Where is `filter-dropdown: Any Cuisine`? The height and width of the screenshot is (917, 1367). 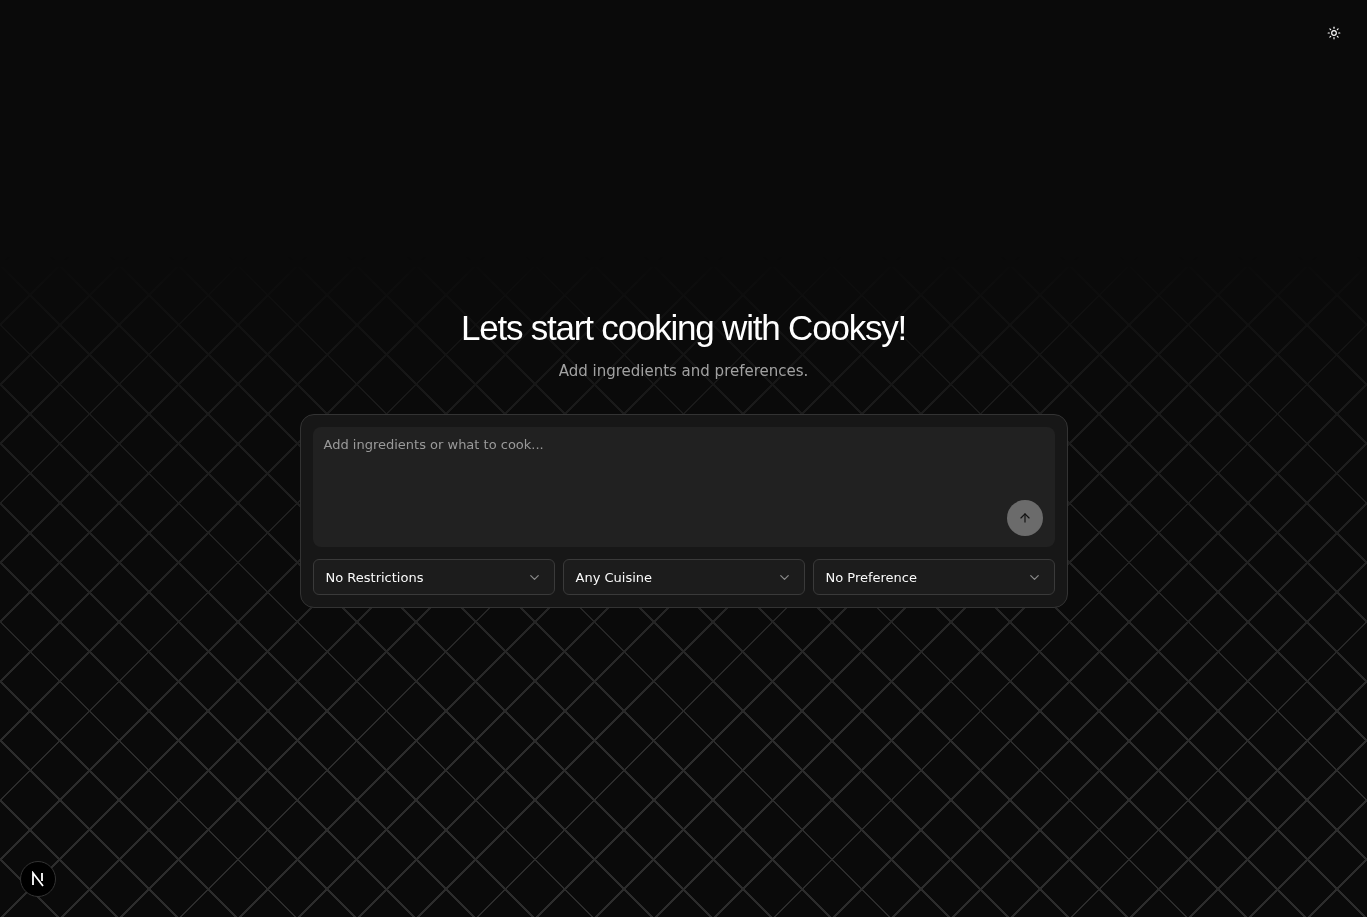
filter-dropdown: Any Cuisine is located at coordinates (683, 577).